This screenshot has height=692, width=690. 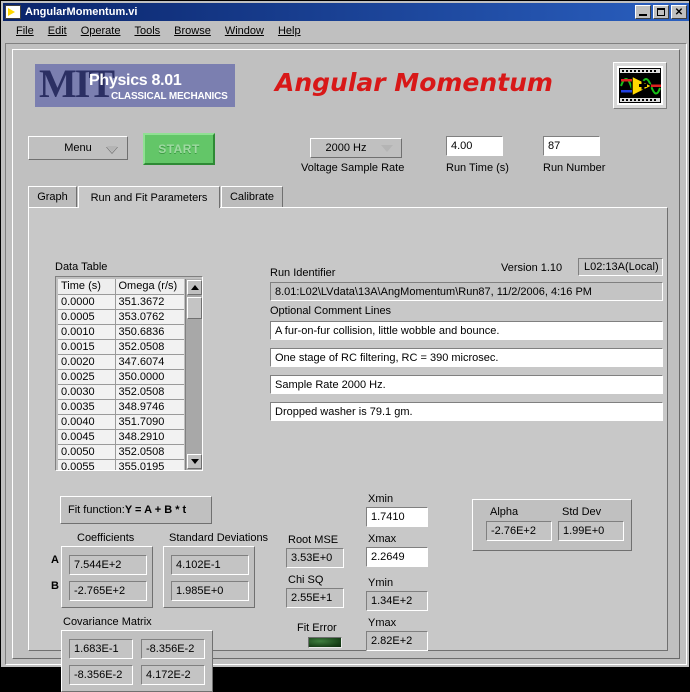 What do you see at coordinates (194, 308) in the screenshot?
I see `scrollbar-thumb` at bounding box center [194, 308].